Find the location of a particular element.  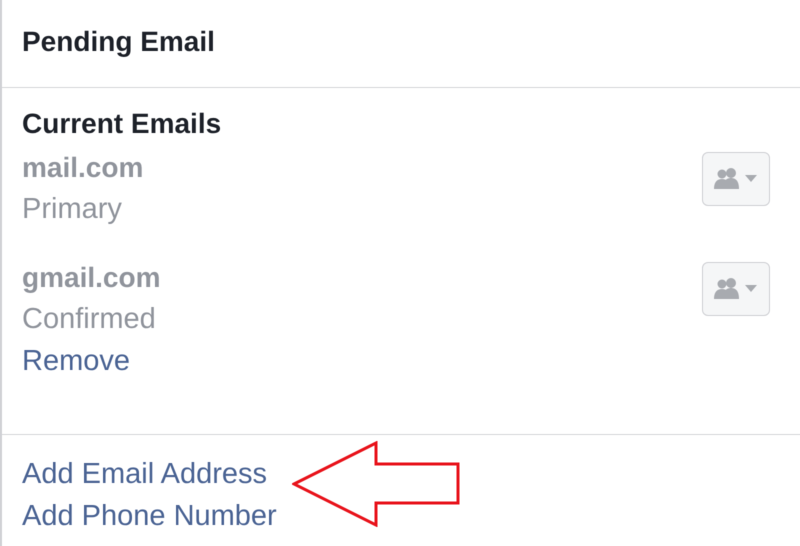

email-status: Primary is located at coordinates (72, 209).